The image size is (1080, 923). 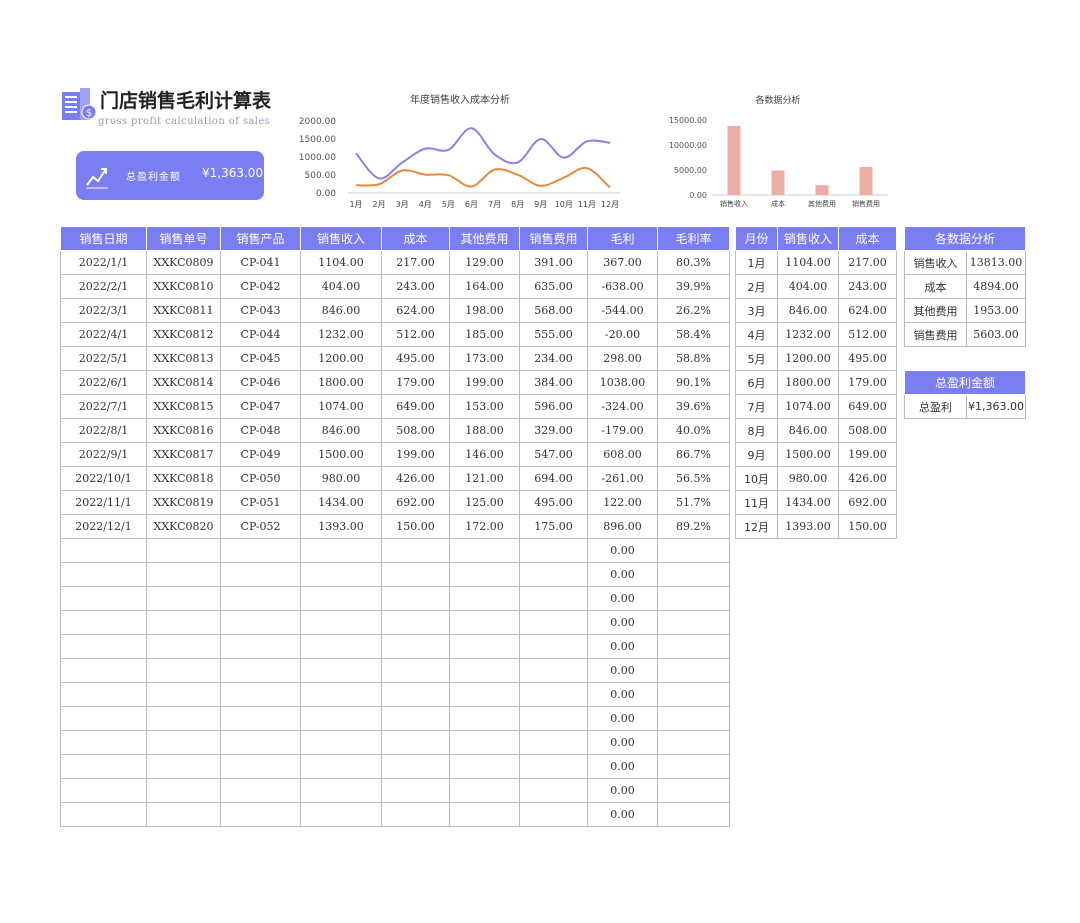 What do you see at coordinates (553, 406) in the screenshot?
I see `sales-table-cell: 596.00` at bounding box center [553, 406].